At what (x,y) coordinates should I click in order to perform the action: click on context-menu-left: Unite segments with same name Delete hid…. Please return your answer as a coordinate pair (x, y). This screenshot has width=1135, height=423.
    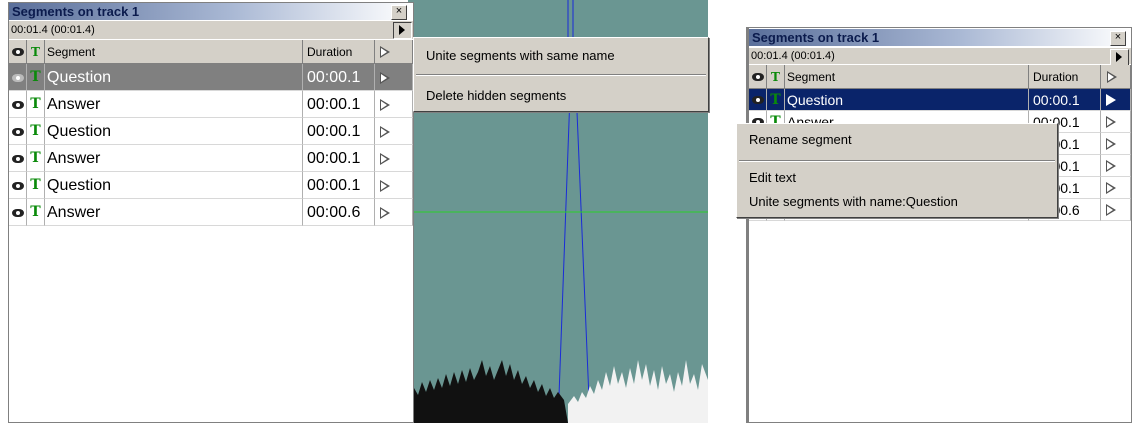
    Looking at the image, I should click on (561, 74).